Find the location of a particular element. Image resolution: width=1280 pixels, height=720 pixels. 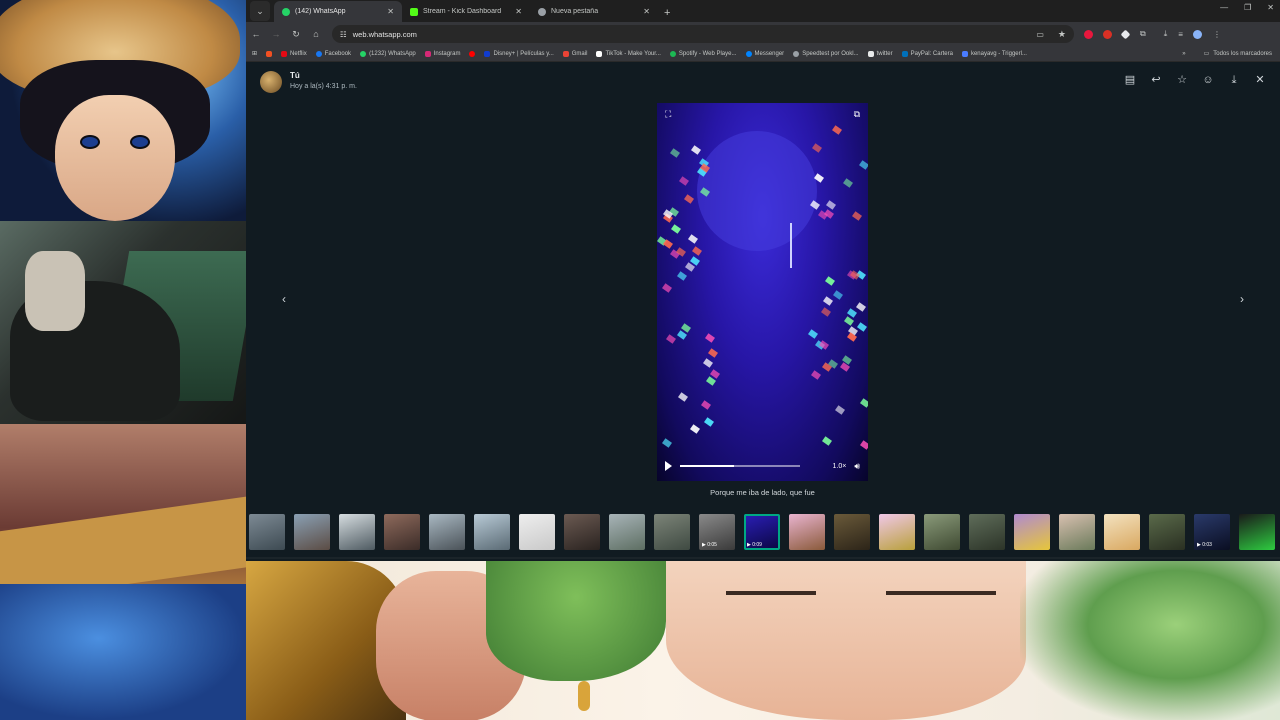

all-bookmarks-folder: » ▭ Todos los marcadores is located at coordinates (1227, 53).